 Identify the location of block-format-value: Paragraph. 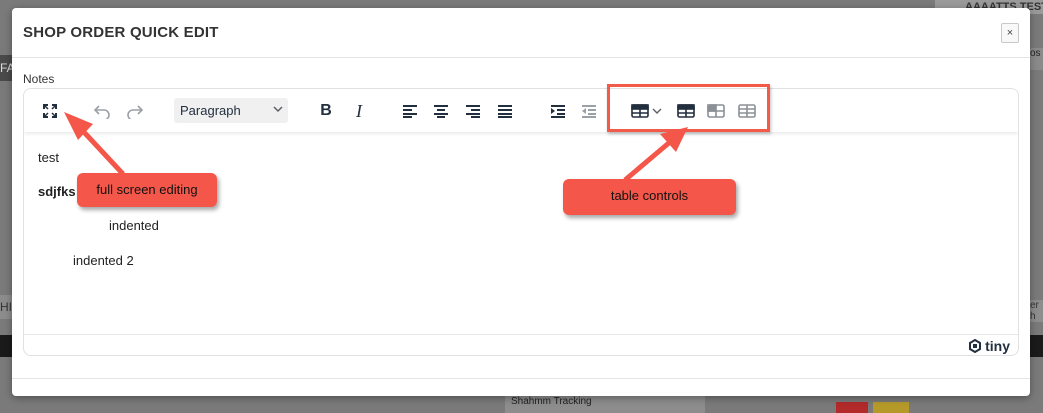
(210, 110).